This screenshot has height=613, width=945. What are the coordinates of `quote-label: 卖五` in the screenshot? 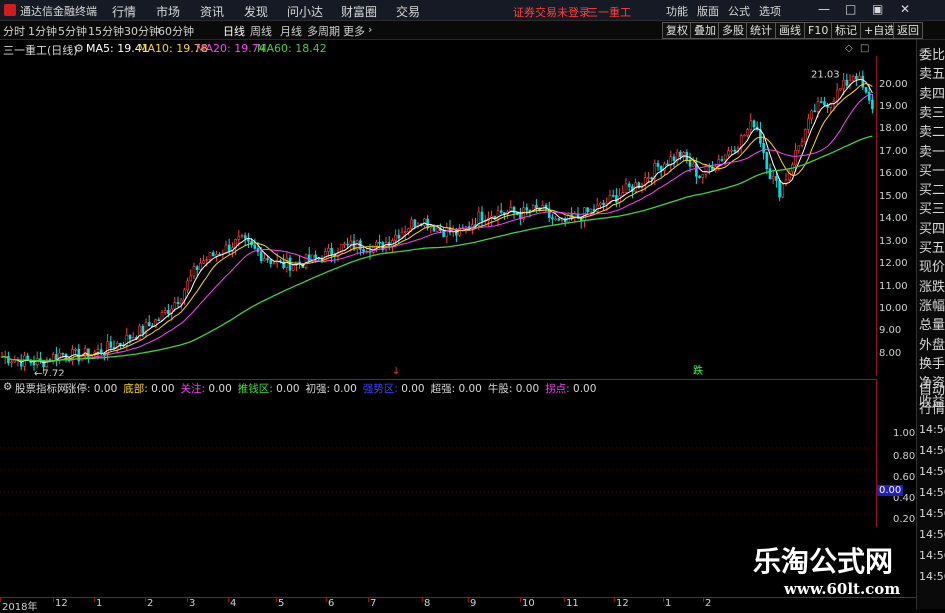 It's located at (932, 75).